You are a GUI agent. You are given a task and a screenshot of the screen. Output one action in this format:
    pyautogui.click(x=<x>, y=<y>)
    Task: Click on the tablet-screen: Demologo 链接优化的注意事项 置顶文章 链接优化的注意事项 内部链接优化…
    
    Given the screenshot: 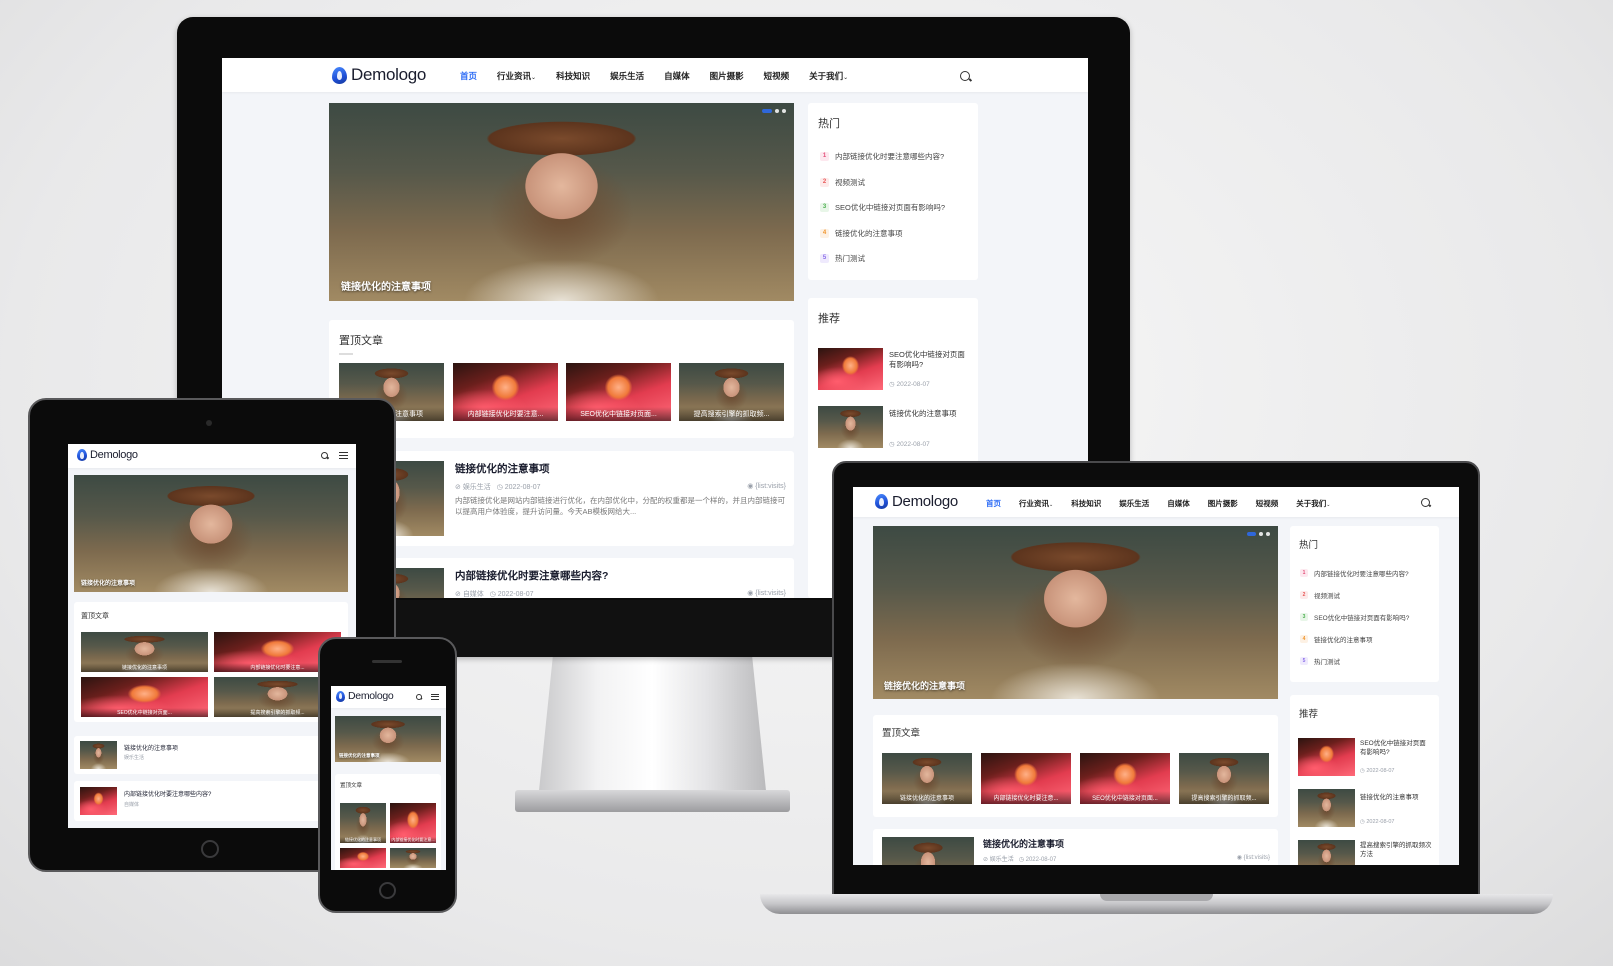 What is the action you would take?
    pyautogui.click(x=212, y=636)
    